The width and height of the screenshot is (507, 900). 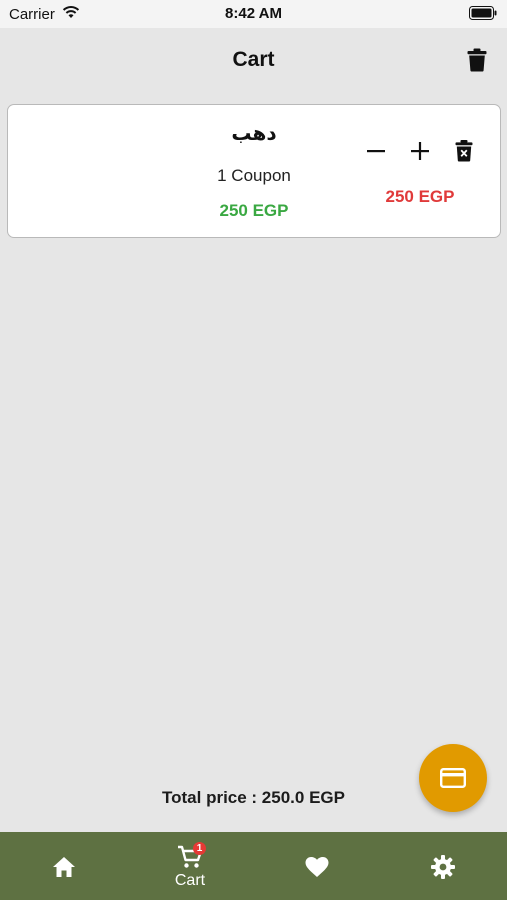 I want to click on quantity-controls, so click(x=420, y=151).